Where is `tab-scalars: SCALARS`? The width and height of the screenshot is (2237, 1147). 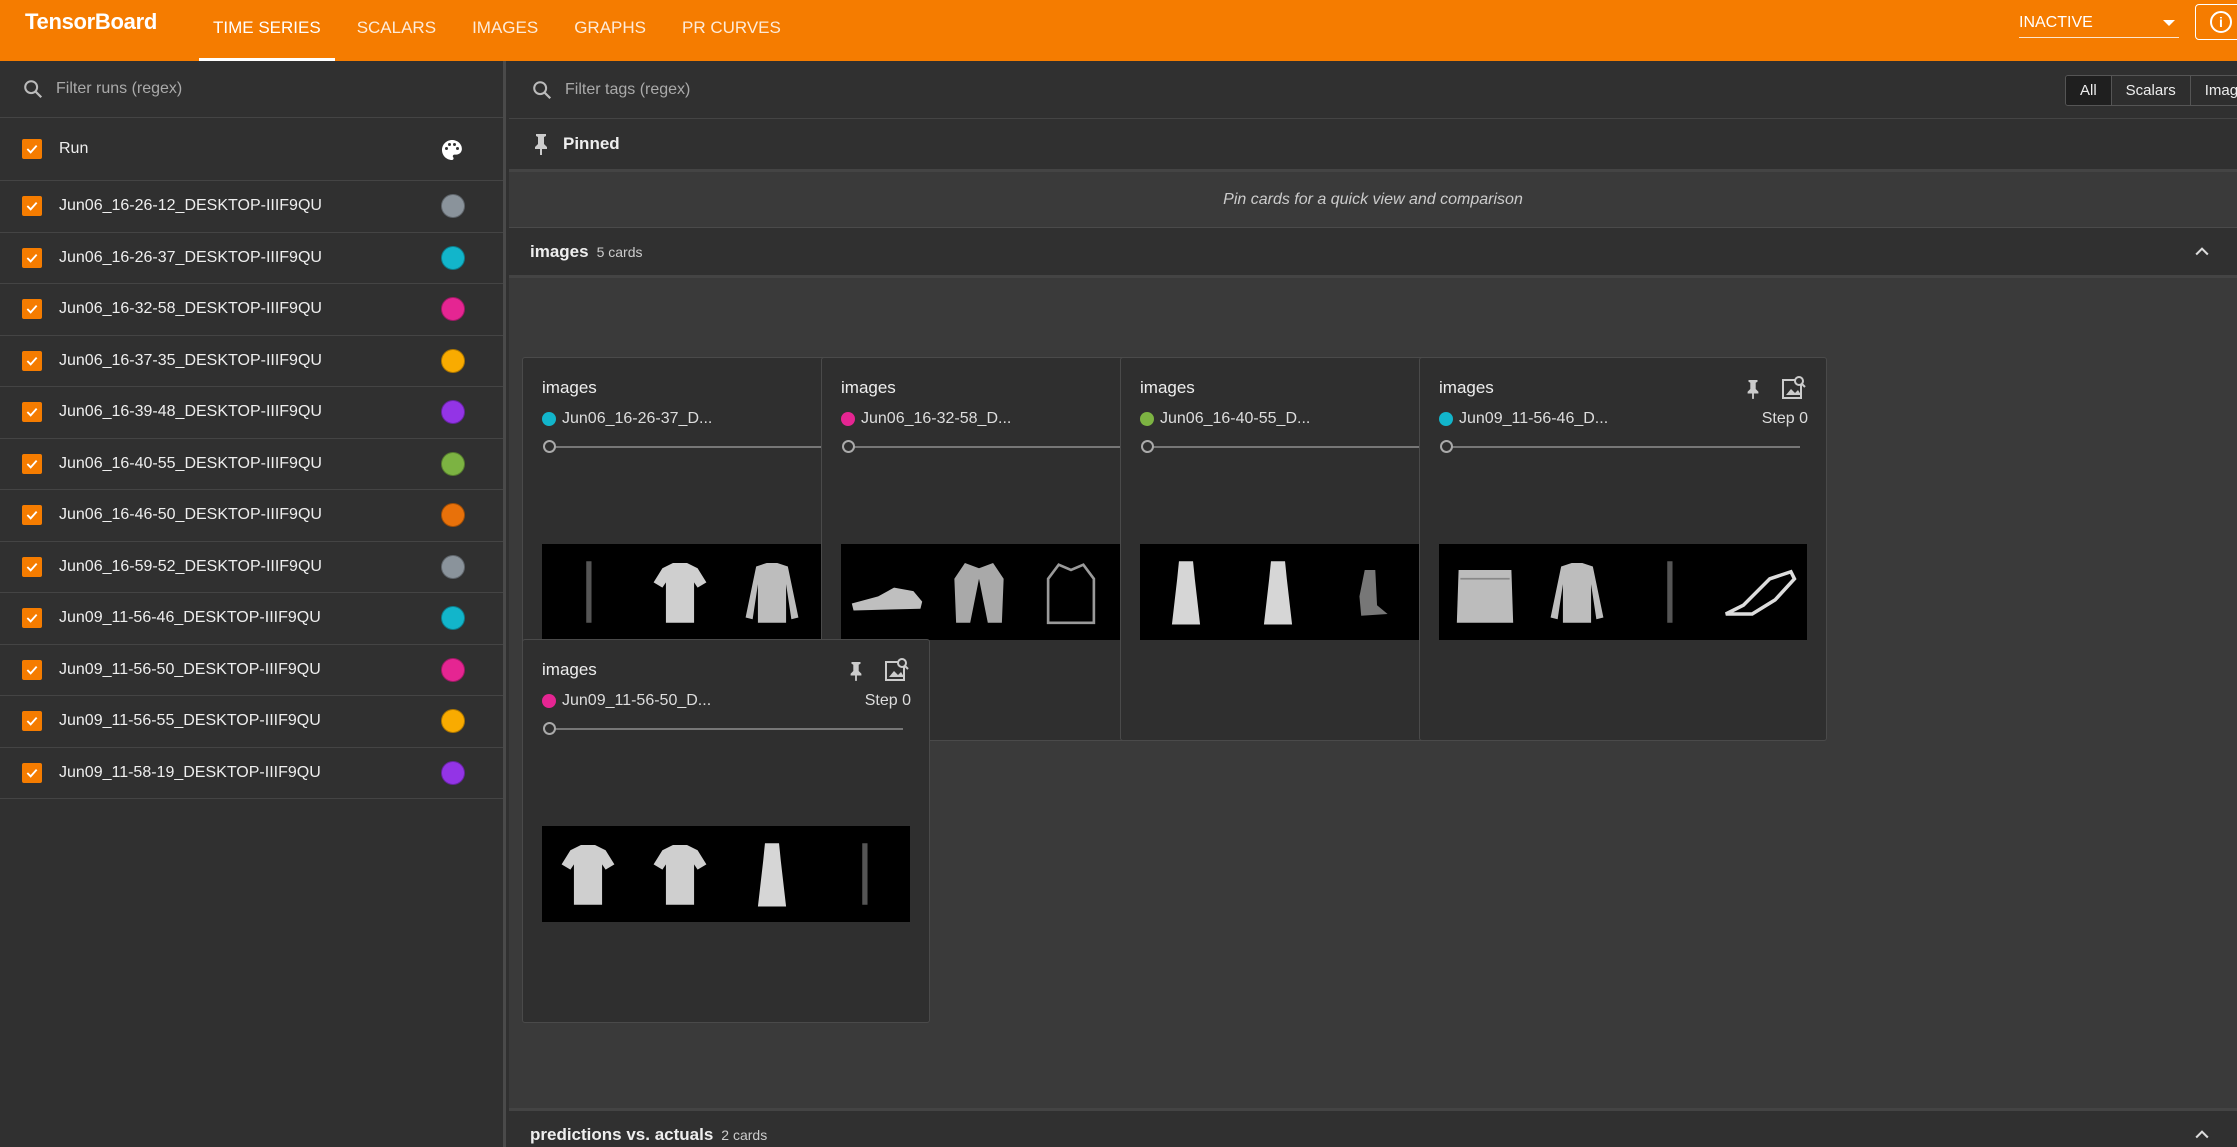 tab-scalars: SCALARS is located at coordinates (396, 30).